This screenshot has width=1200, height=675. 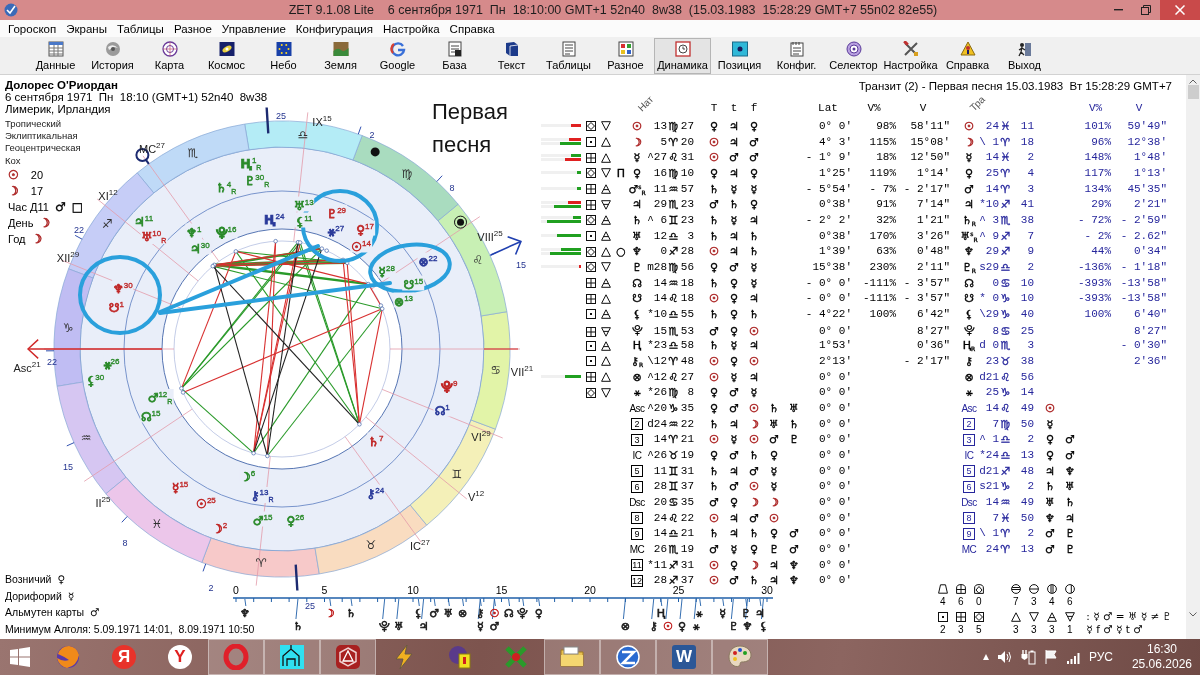 I want to click on timeline-marker: ♂, so click(x=434, y=613).